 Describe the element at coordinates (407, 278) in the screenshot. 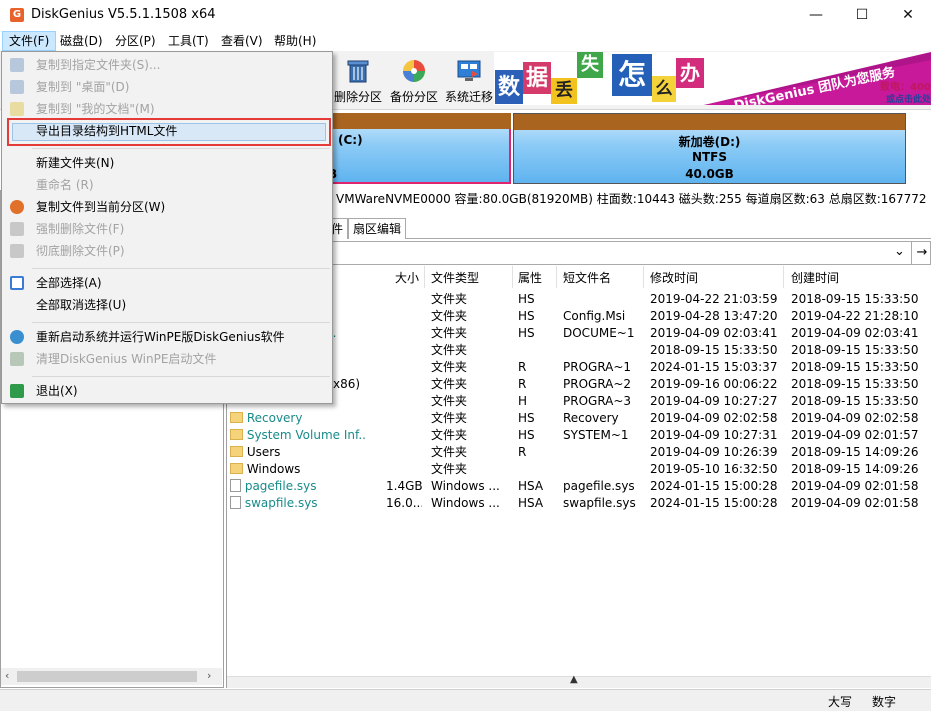

I see `col-size: 大小` at that location.